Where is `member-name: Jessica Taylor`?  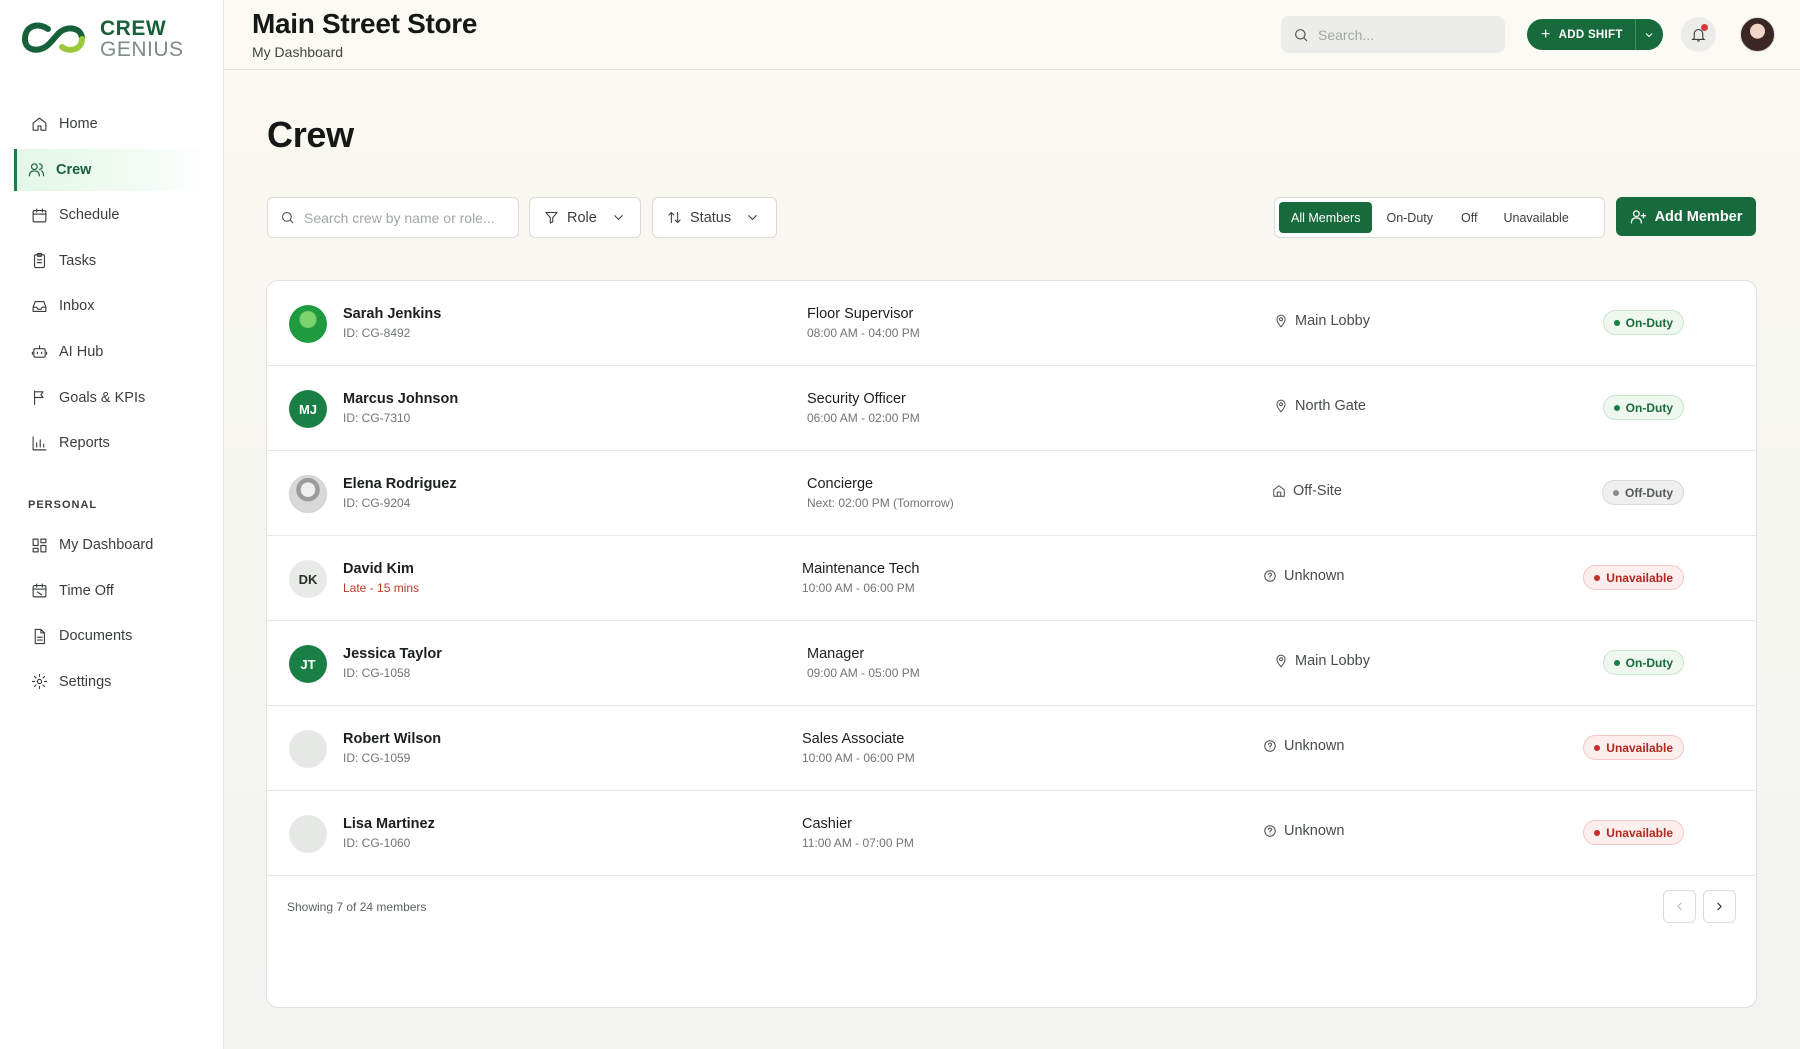 member-name: Jessica Taylor is located at coordinates (392, 654).